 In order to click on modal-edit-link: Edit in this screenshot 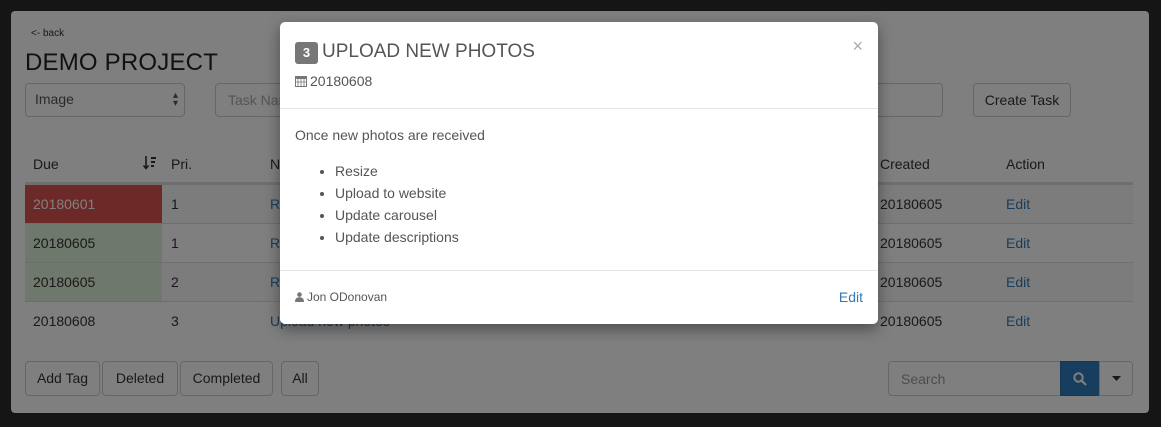, I will do `click(851, 297)`.